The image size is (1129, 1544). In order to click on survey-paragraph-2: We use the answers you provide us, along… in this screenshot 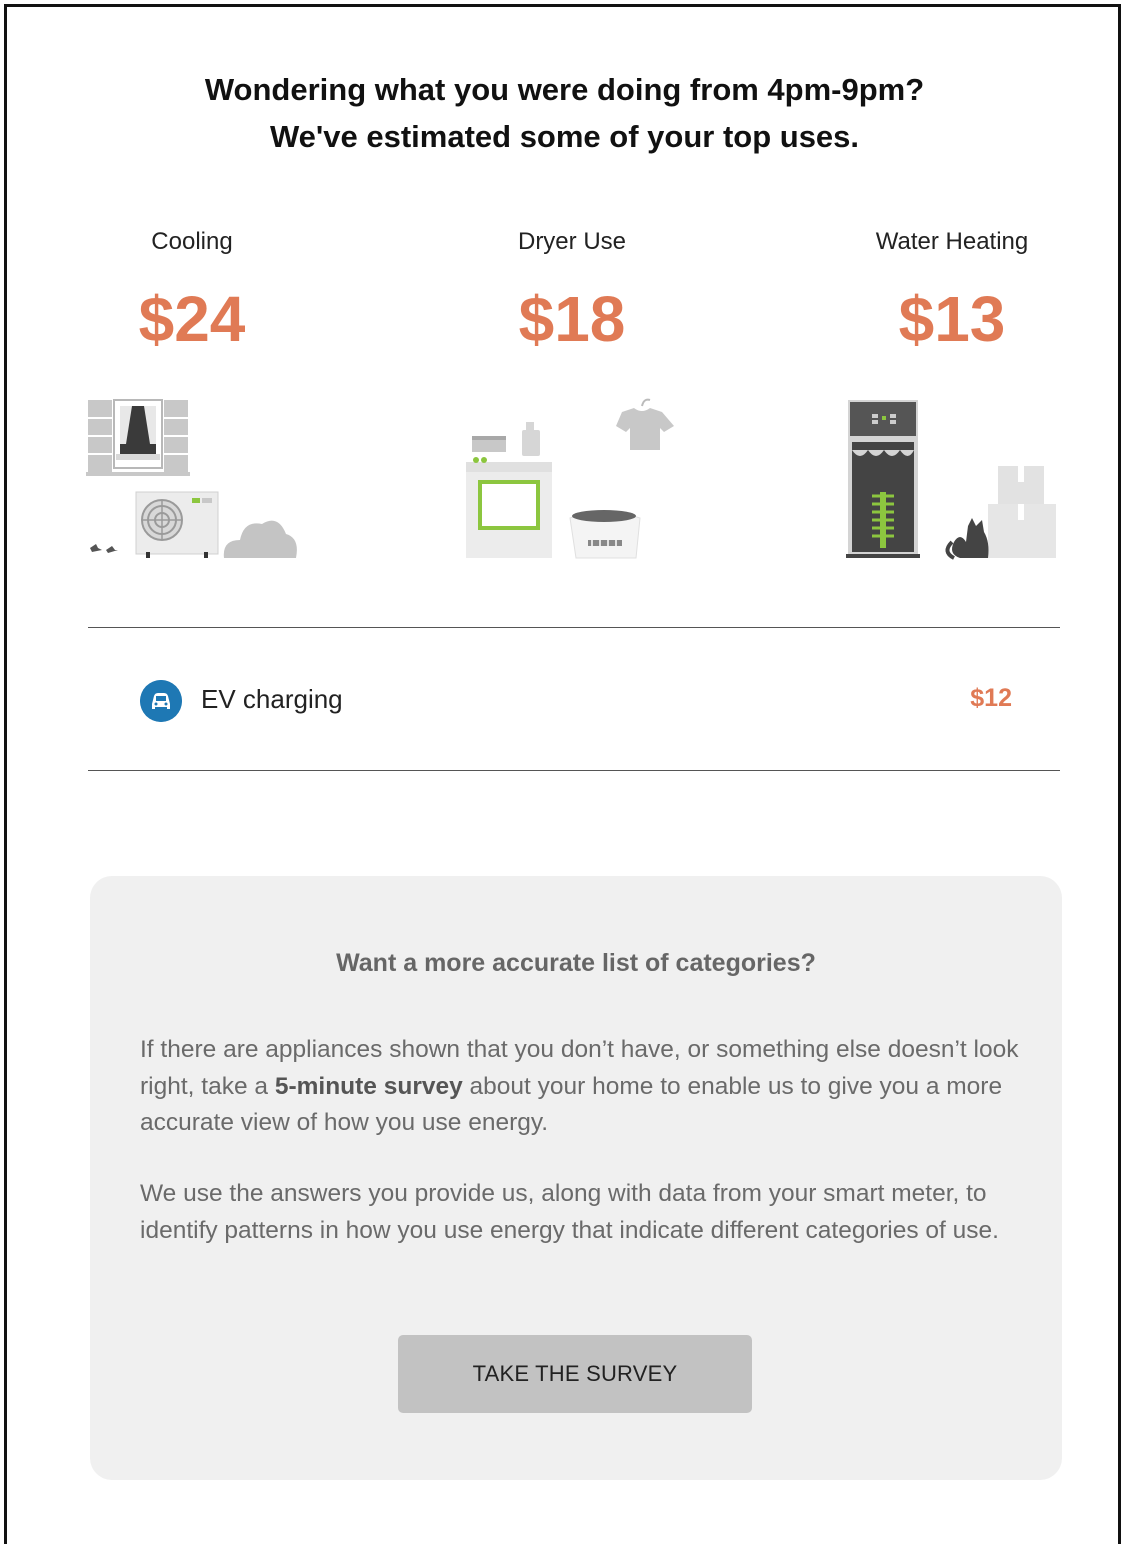, I will do `click(569, 1212)`.